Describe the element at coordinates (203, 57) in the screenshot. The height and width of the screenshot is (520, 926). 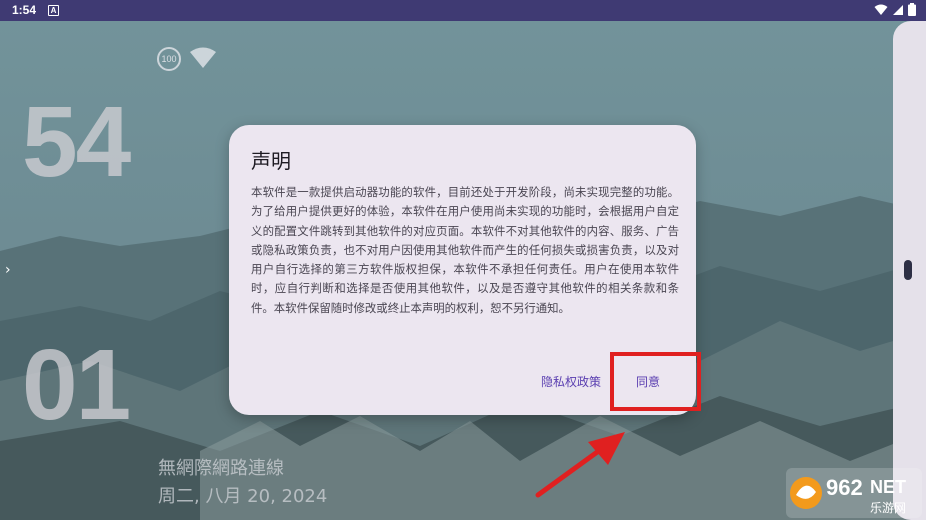
I see `wifi-icon` at that location.